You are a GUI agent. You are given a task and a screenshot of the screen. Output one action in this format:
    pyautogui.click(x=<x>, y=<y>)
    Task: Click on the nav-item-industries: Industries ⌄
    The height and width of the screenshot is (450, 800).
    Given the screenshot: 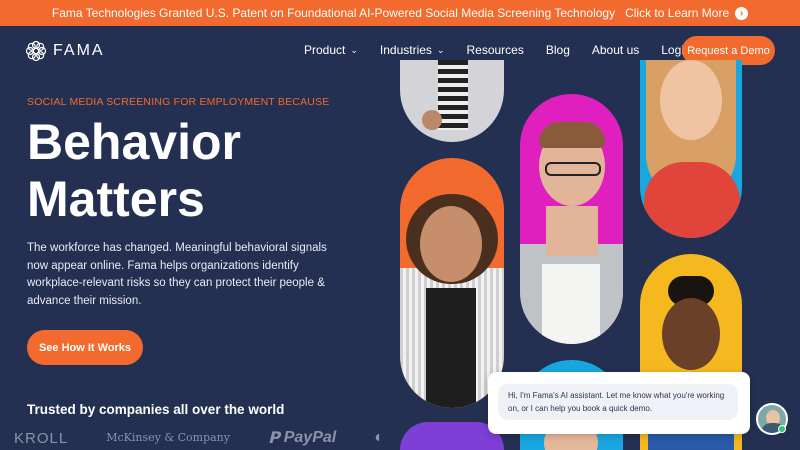 What is the action you would take?
    pyautogui.click(x=412, y=50)
    